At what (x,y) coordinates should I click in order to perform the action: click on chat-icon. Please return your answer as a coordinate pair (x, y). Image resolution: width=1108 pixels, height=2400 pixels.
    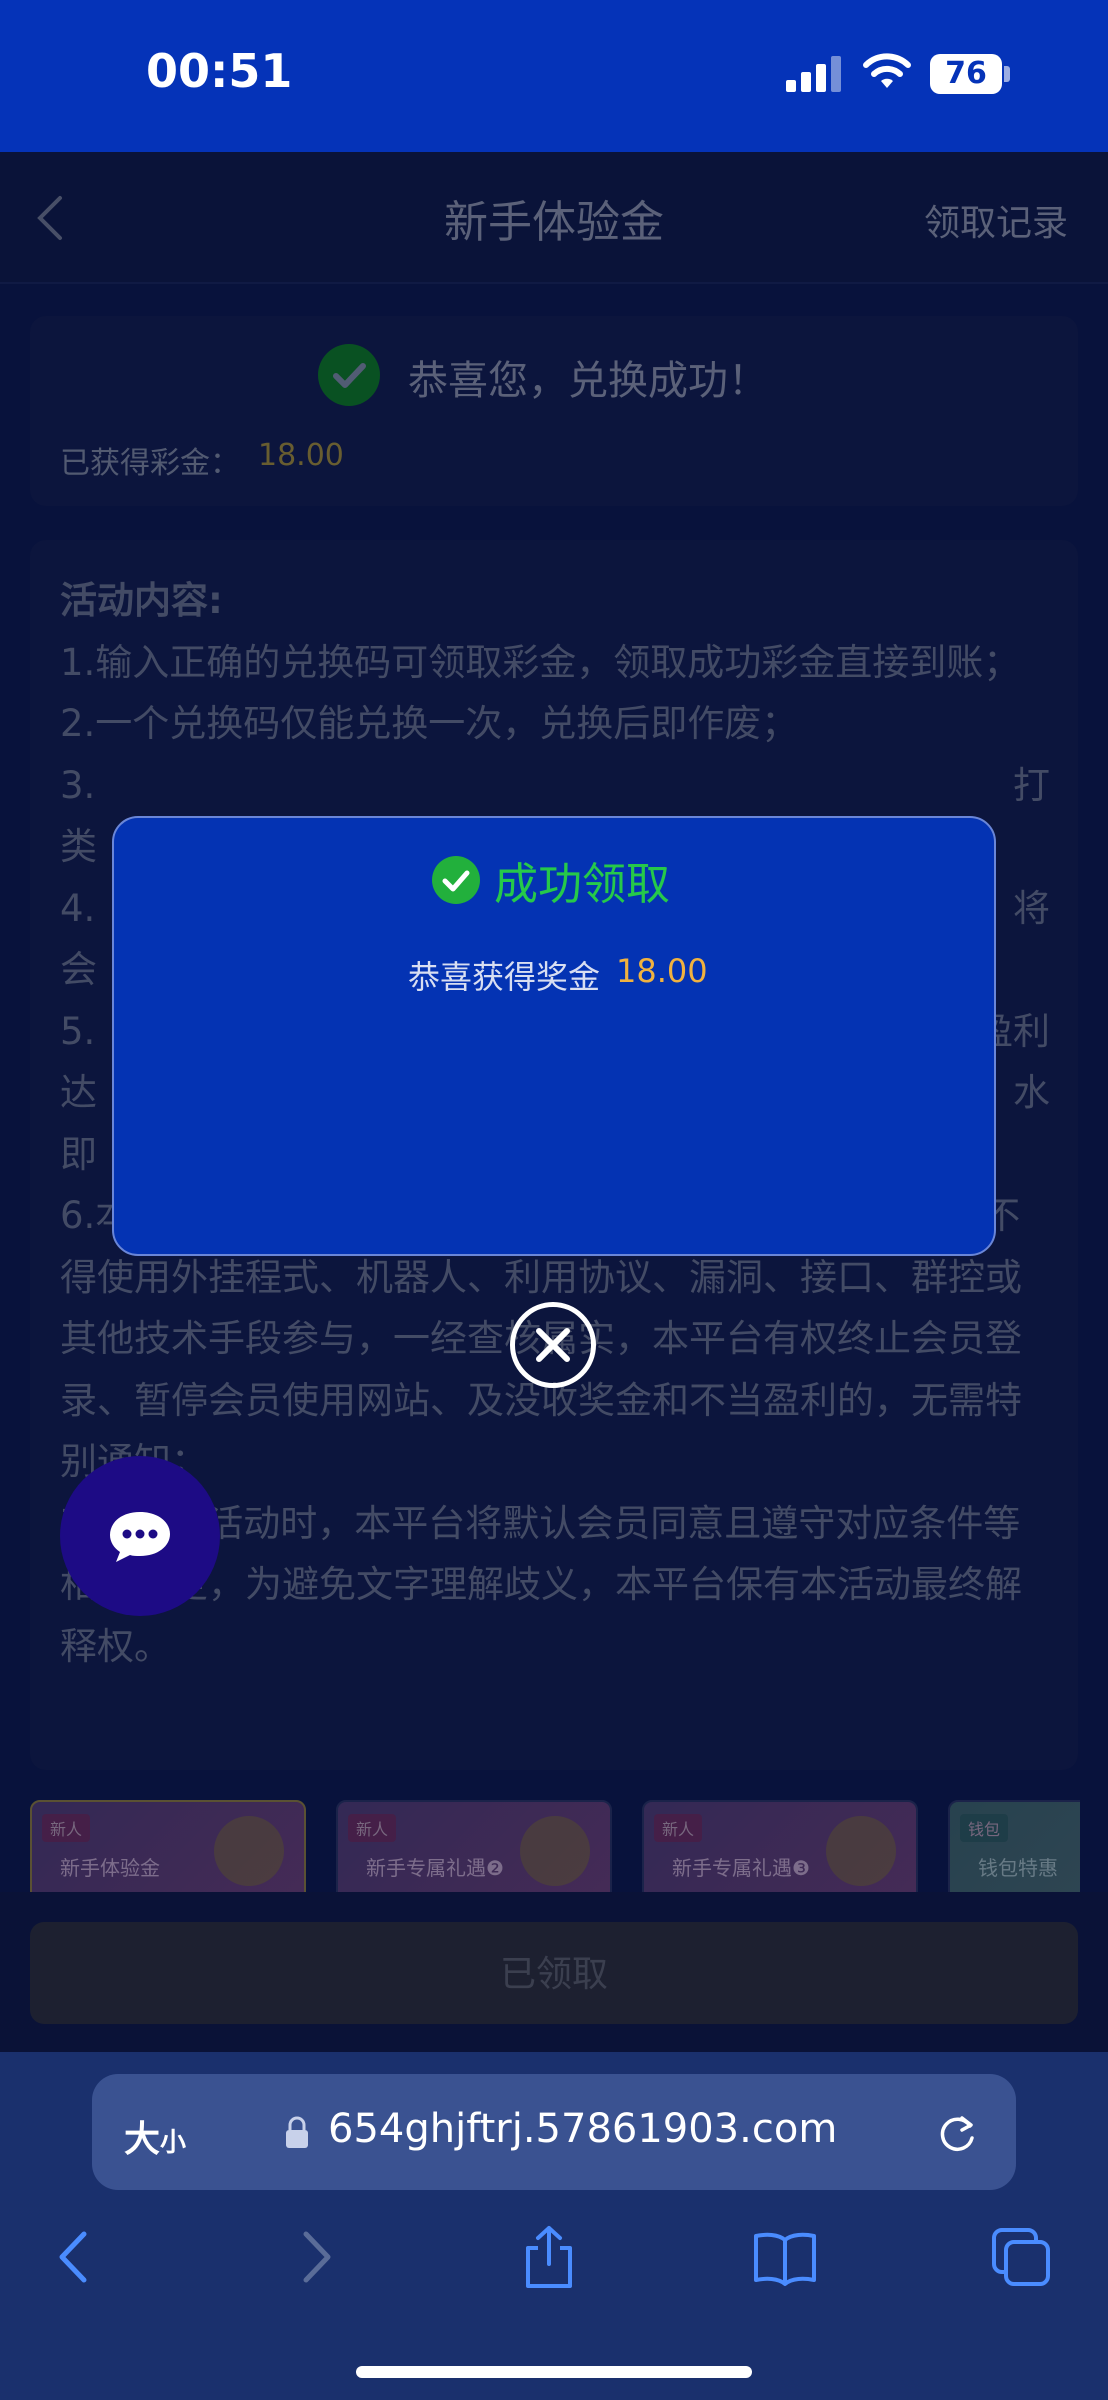
    Looking at the image, I should click on (140, 1537).